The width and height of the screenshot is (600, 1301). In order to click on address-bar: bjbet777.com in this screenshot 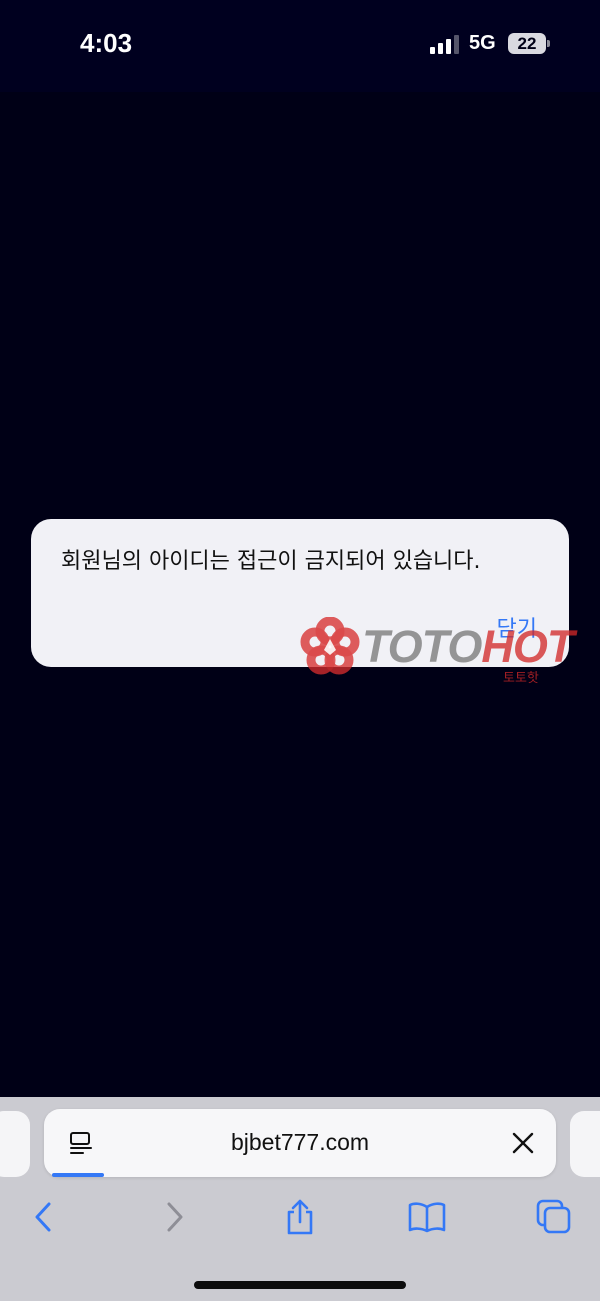, I will do `click(300, 1143)`.